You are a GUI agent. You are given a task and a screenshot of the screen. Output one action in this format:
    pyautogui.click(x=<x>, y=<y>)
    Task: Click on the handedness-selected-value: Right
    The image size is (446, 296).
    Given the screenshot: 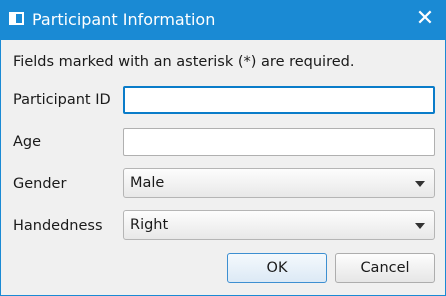 What is the action you would take?
    pyautogui.click(x=149, y=225)
    